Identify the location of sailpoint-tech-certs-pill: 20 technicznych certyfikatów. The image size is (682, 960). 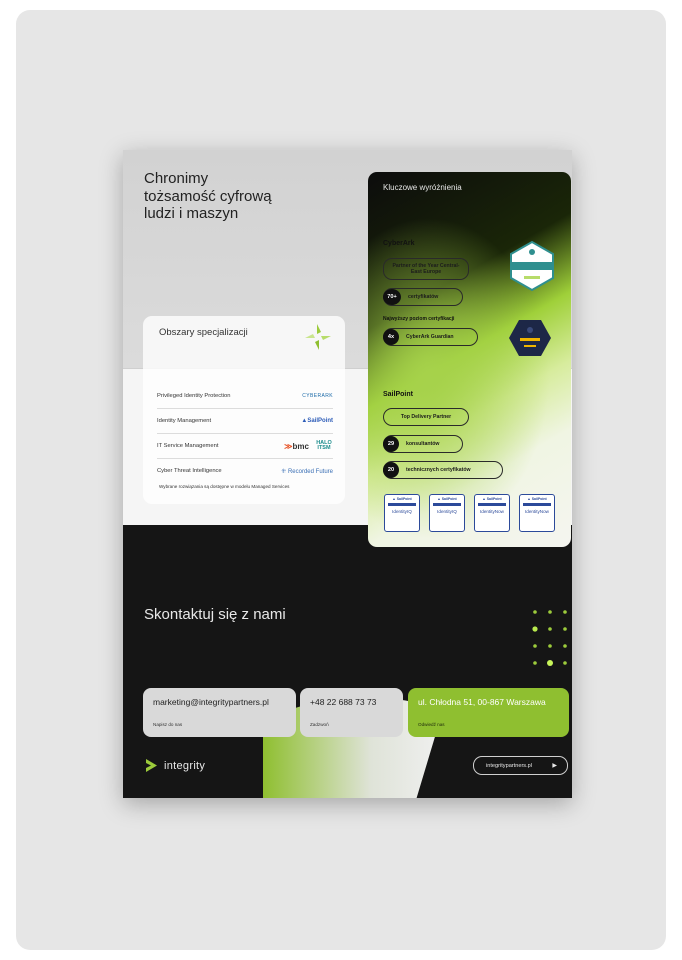
(443, 470).